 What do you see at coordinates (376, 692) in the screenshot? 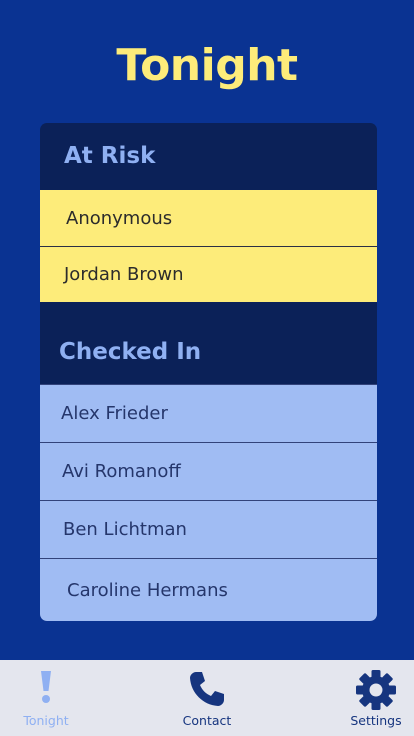
I see `gear-icon` at bounding box center [376, 692].